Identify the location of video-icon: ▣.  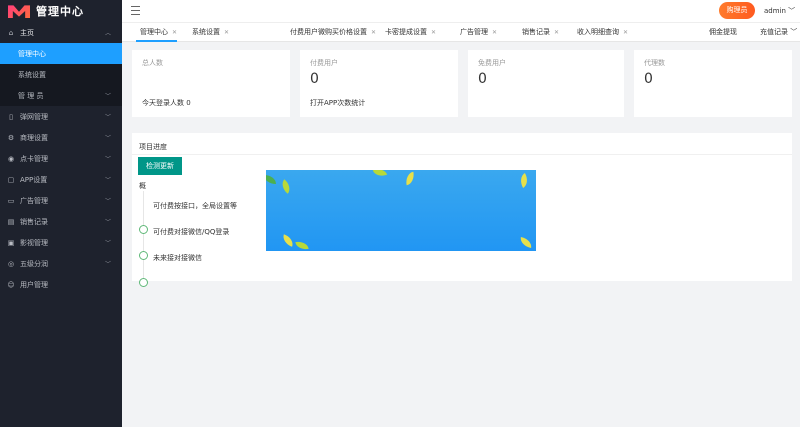
(11, 242).